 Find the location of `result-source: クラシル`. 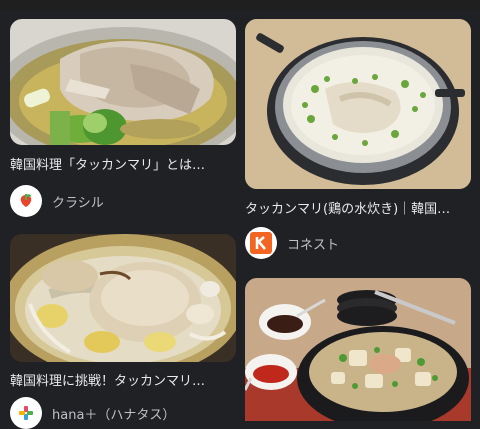

result-source: クラシル is located at coordinates (57, 201).